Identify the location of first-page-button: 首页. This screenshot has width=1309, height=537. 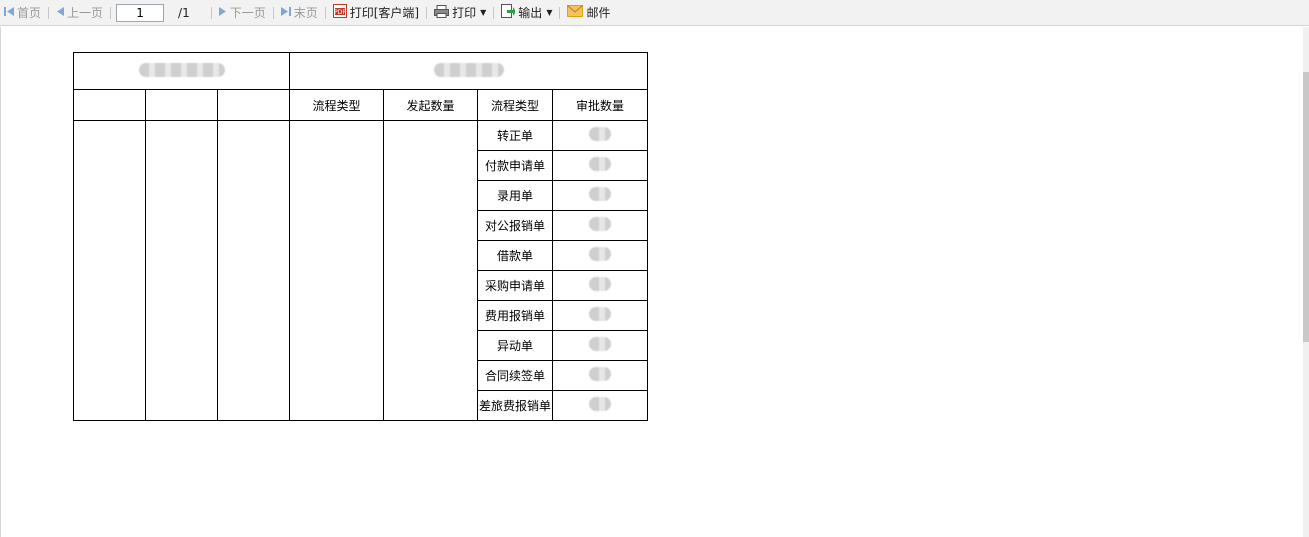
(22, 13).